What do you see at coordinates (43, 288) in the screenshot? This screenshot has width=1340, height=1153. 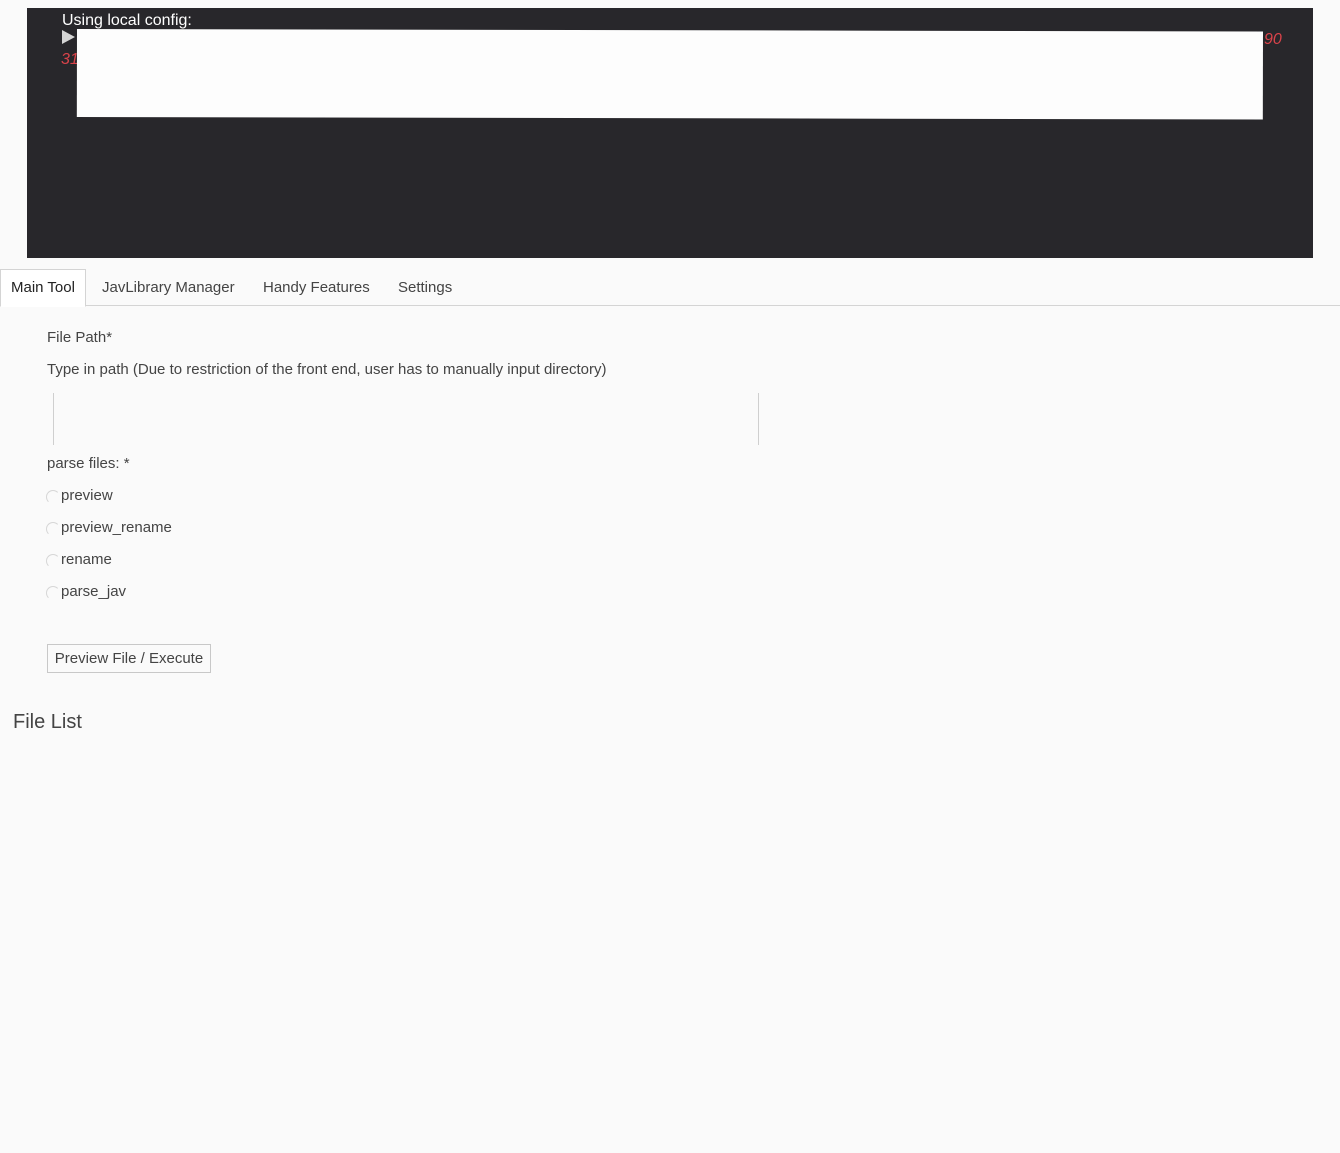 I see `tab-main-tool: Main Tool` at bounding box center [43, 288].